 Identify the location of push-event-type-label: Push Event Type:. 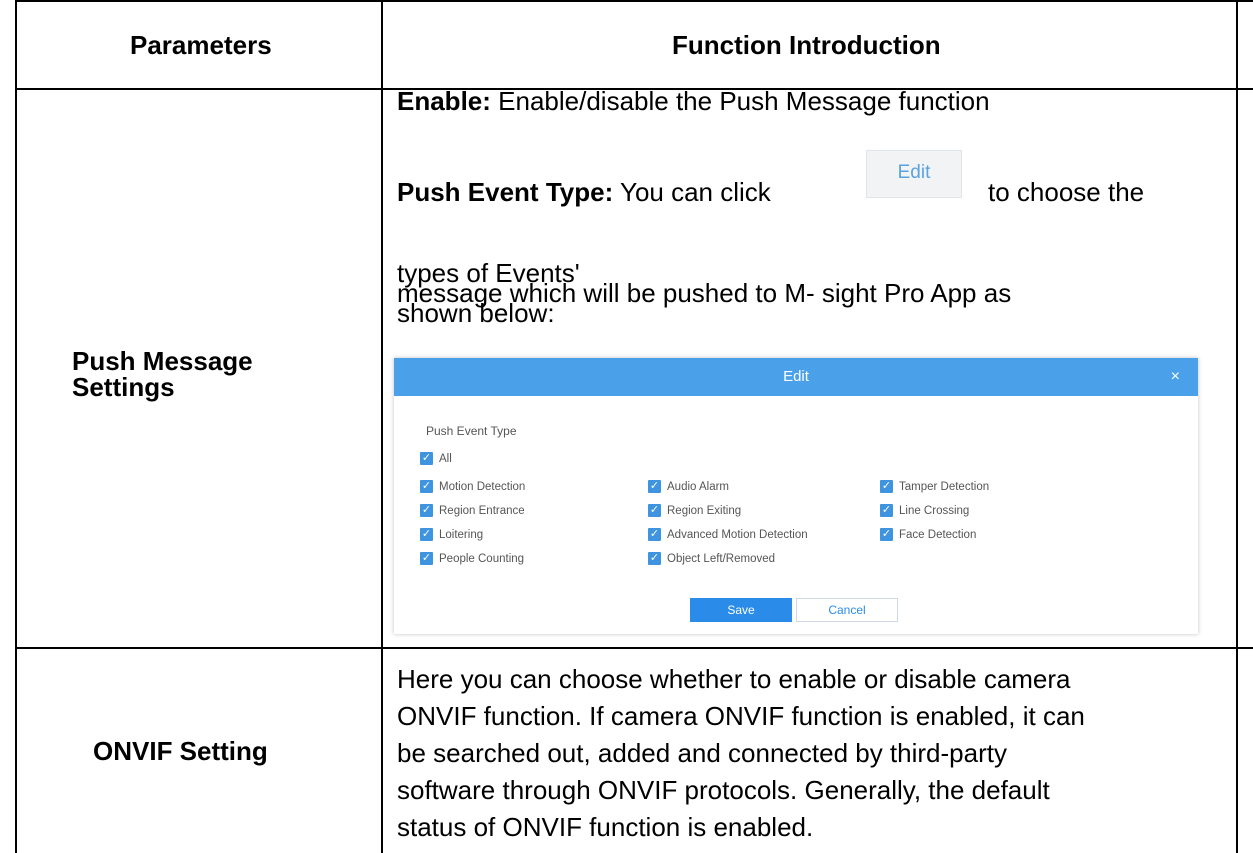
(505, 192).